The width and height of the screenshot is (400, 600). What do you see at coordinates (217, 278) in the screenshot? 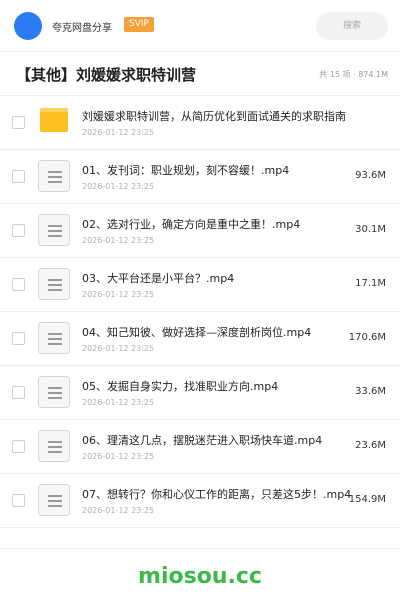
I see `file-name: 03、大平台还是小平台？.mp4` at bounding box center [217, 278].